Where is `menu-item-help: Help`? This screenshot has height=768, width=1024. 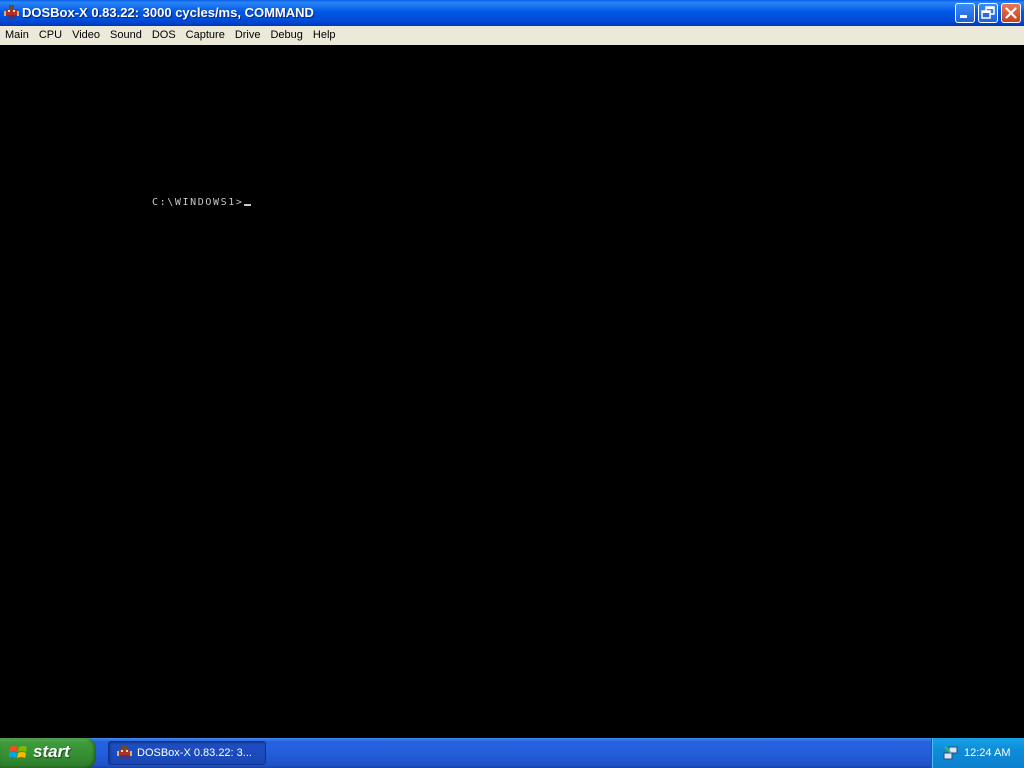 menu-item-help: Help is located at coordinates (324, 35).